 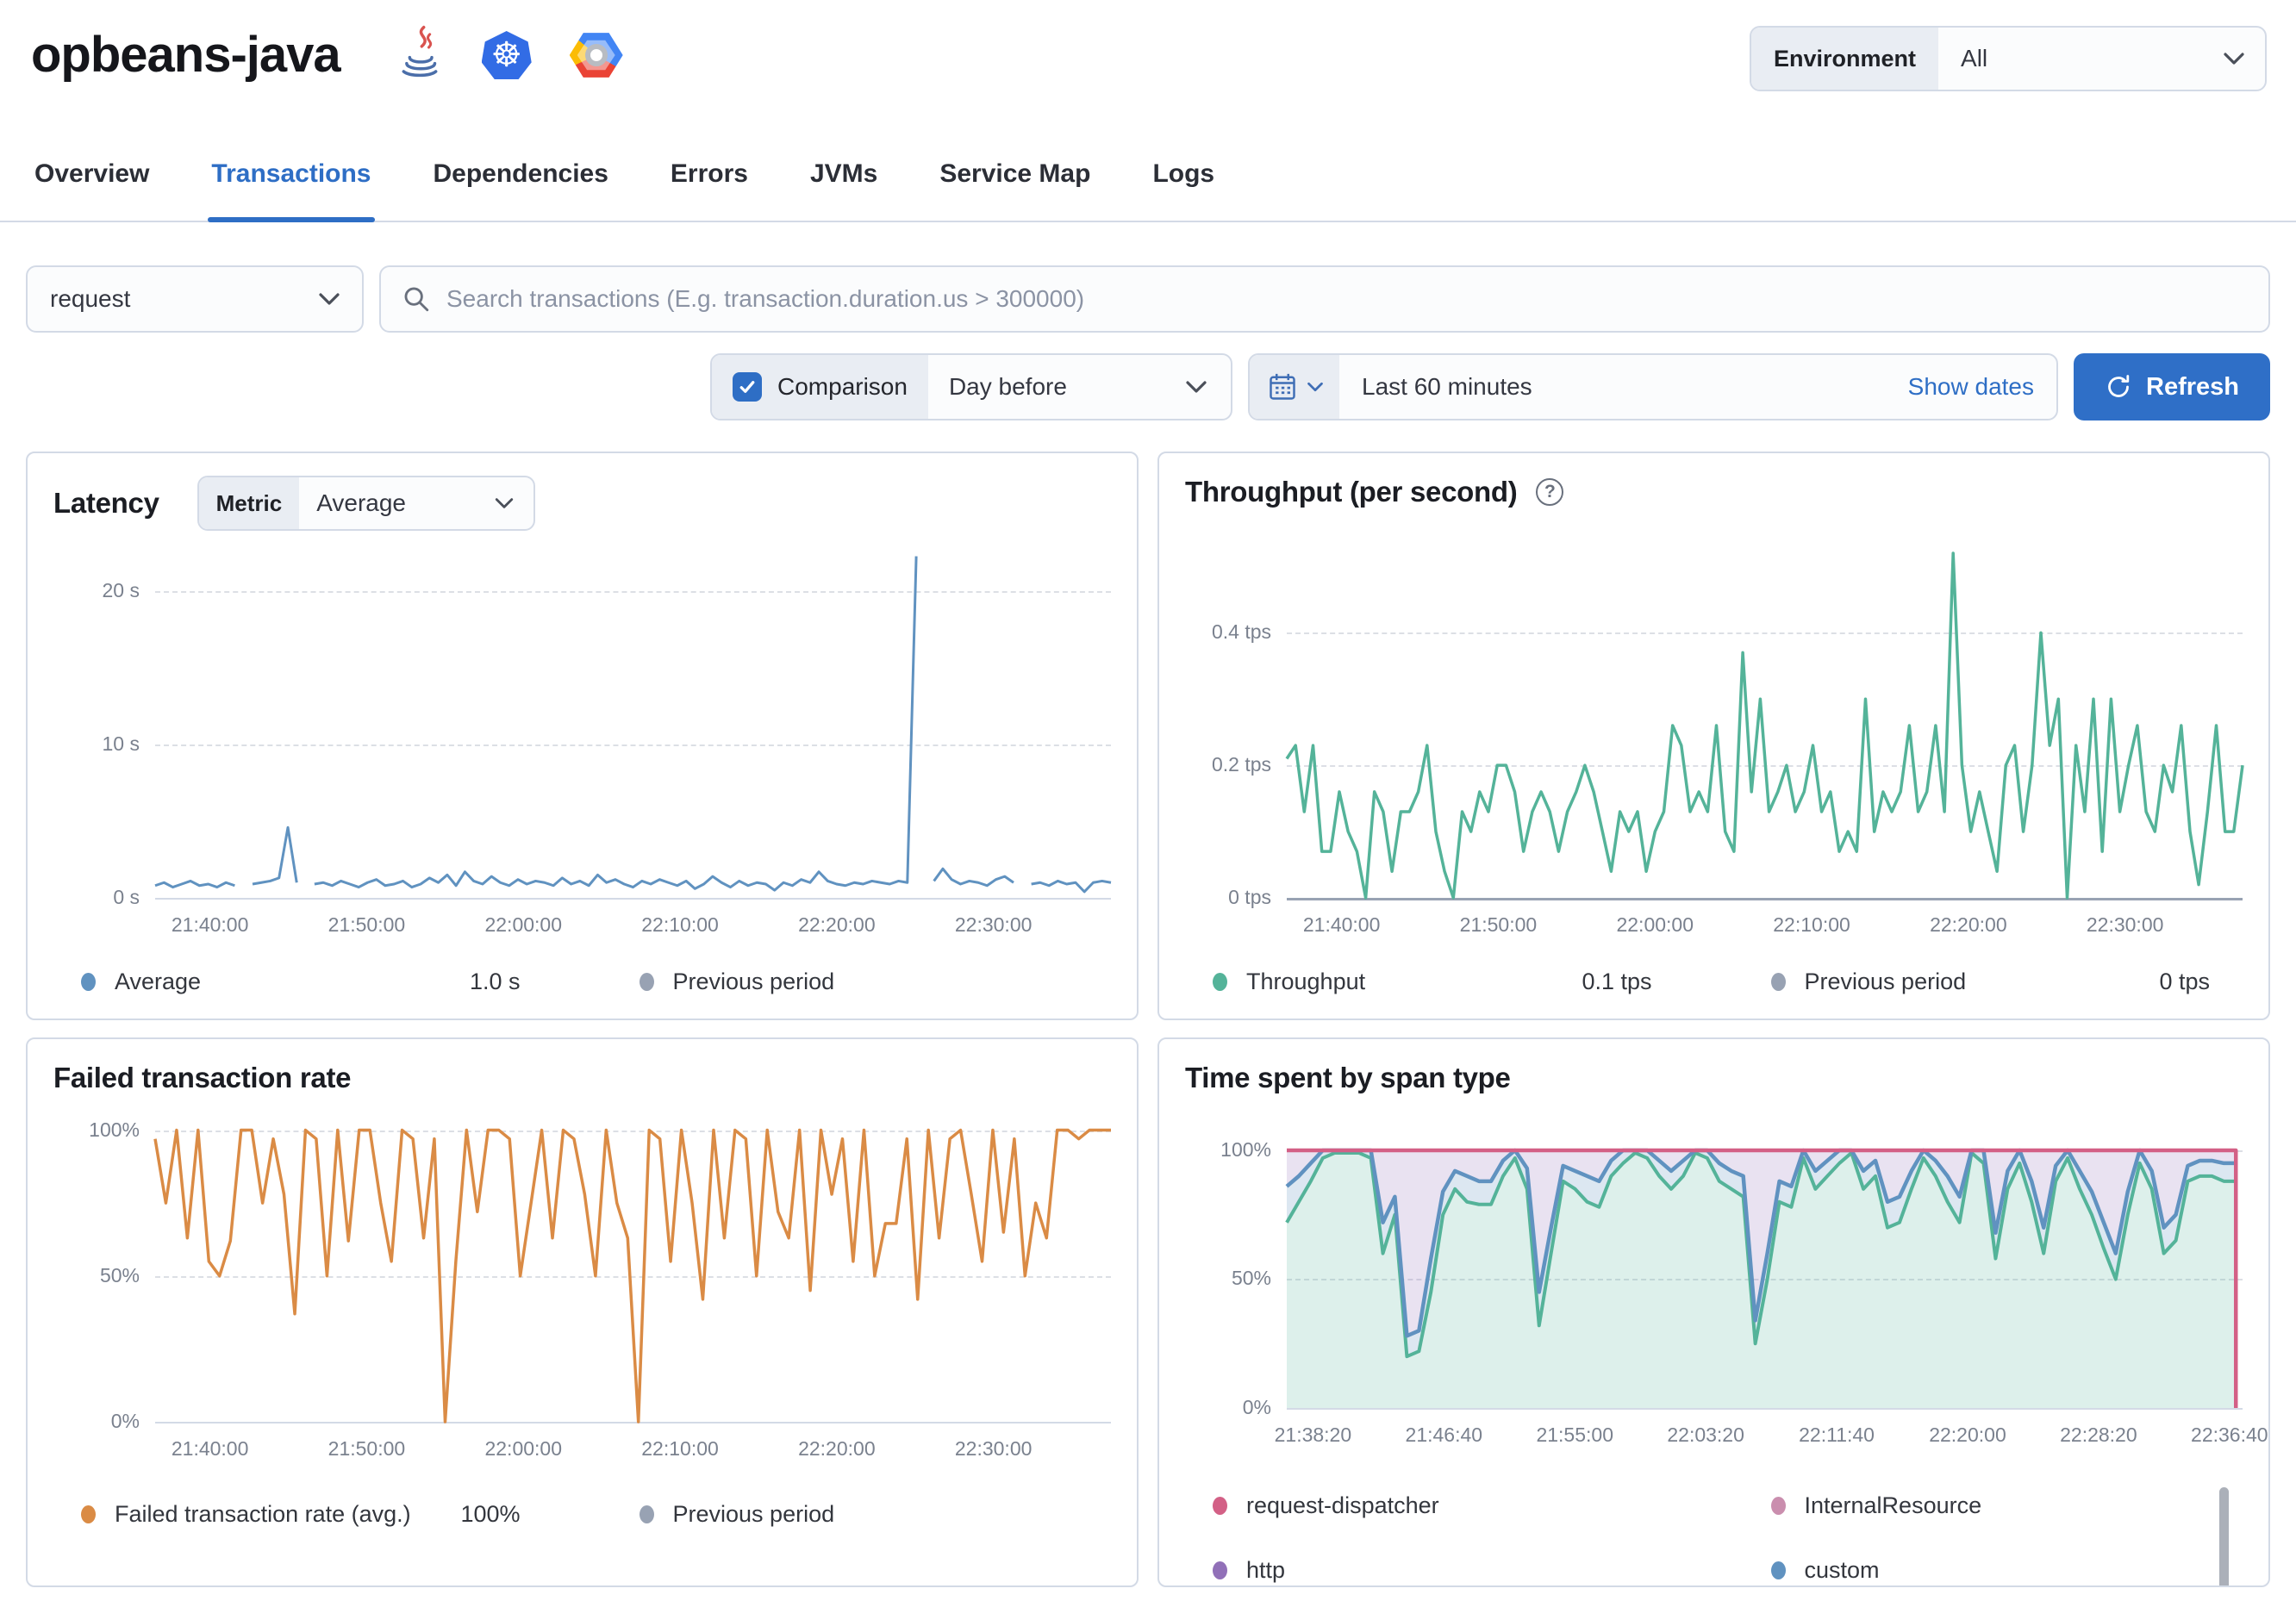 What do you see at coordinates (263, 1514) in the screenshot?
I see `legend-label: Failed transaction rate (avg.)` at bounding box center [263, 1514].